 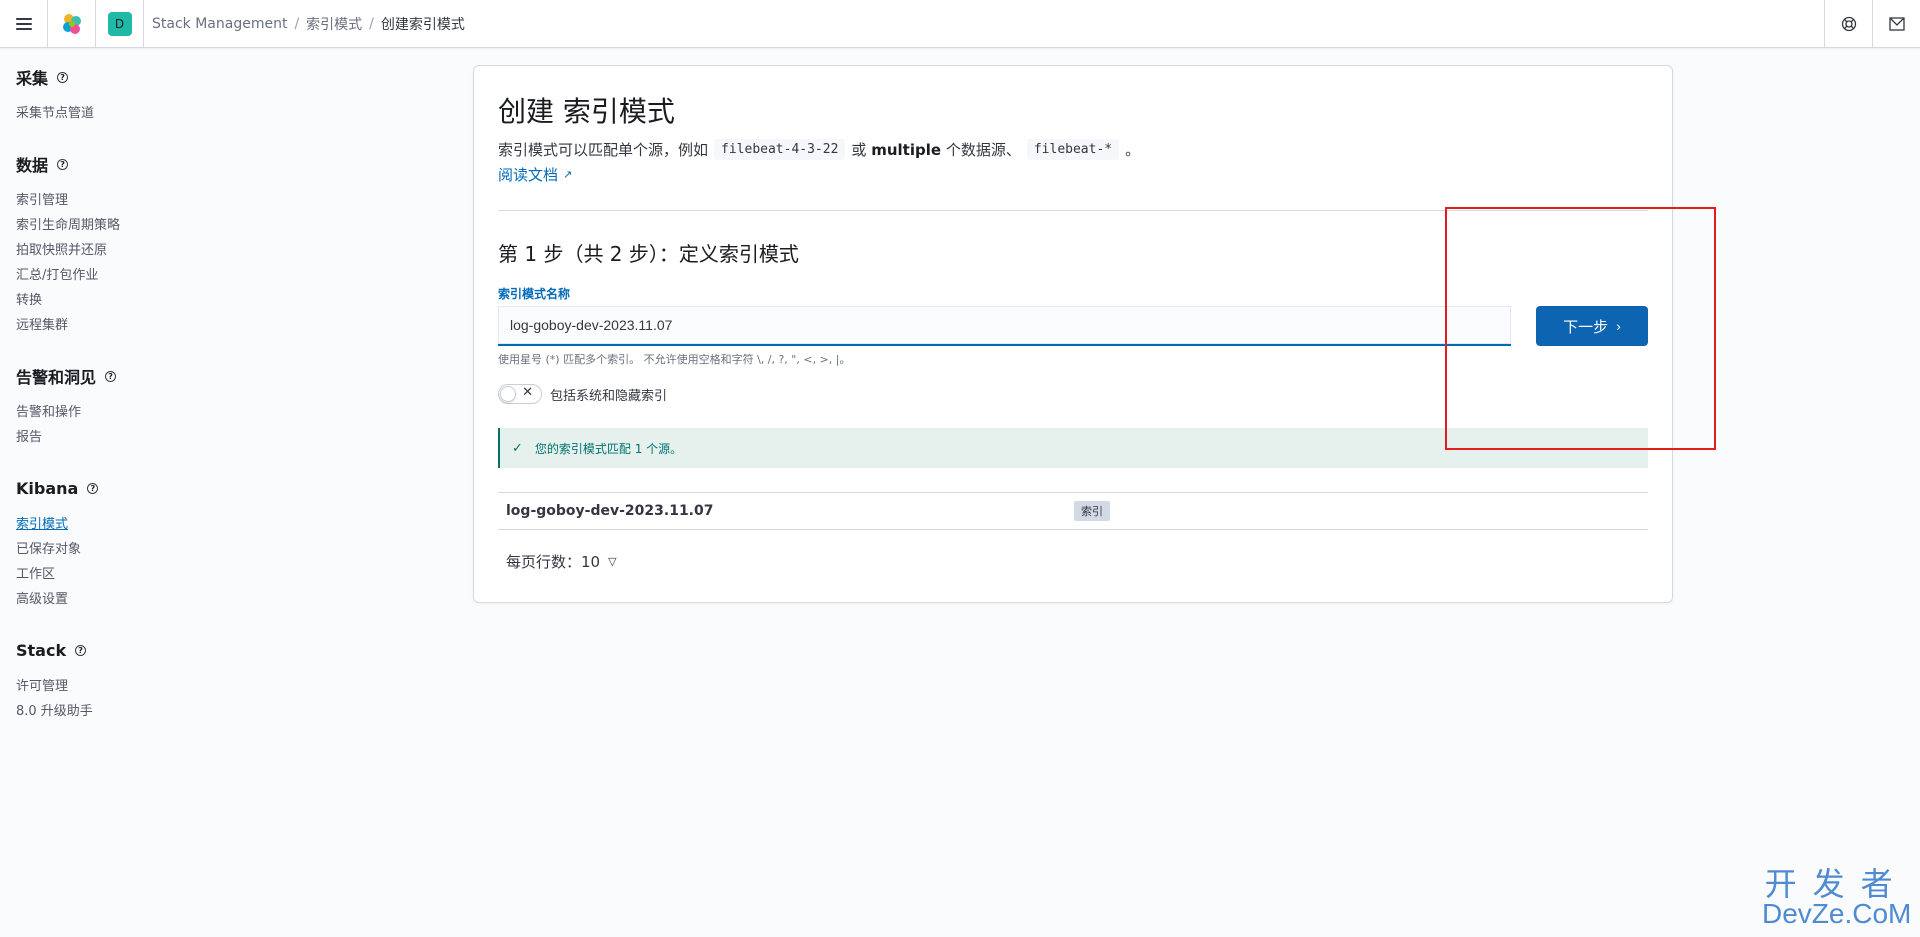 What do you see at coordinates (1586, 327) in the screenshot?
I see `next-step-label: 下一步` at bounding box center [1586, 327].